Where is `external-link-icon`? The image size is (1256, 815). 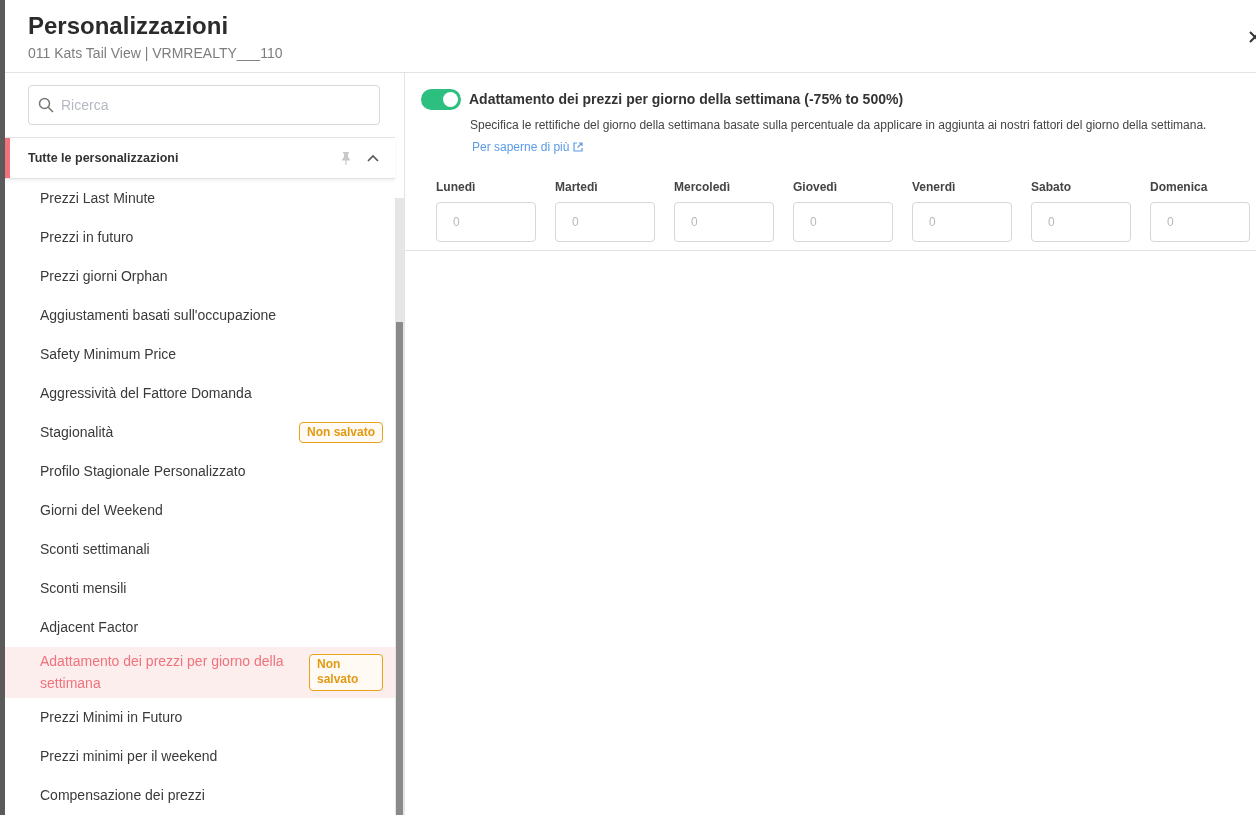 external-link-icon is located at coordinates (578, 147).